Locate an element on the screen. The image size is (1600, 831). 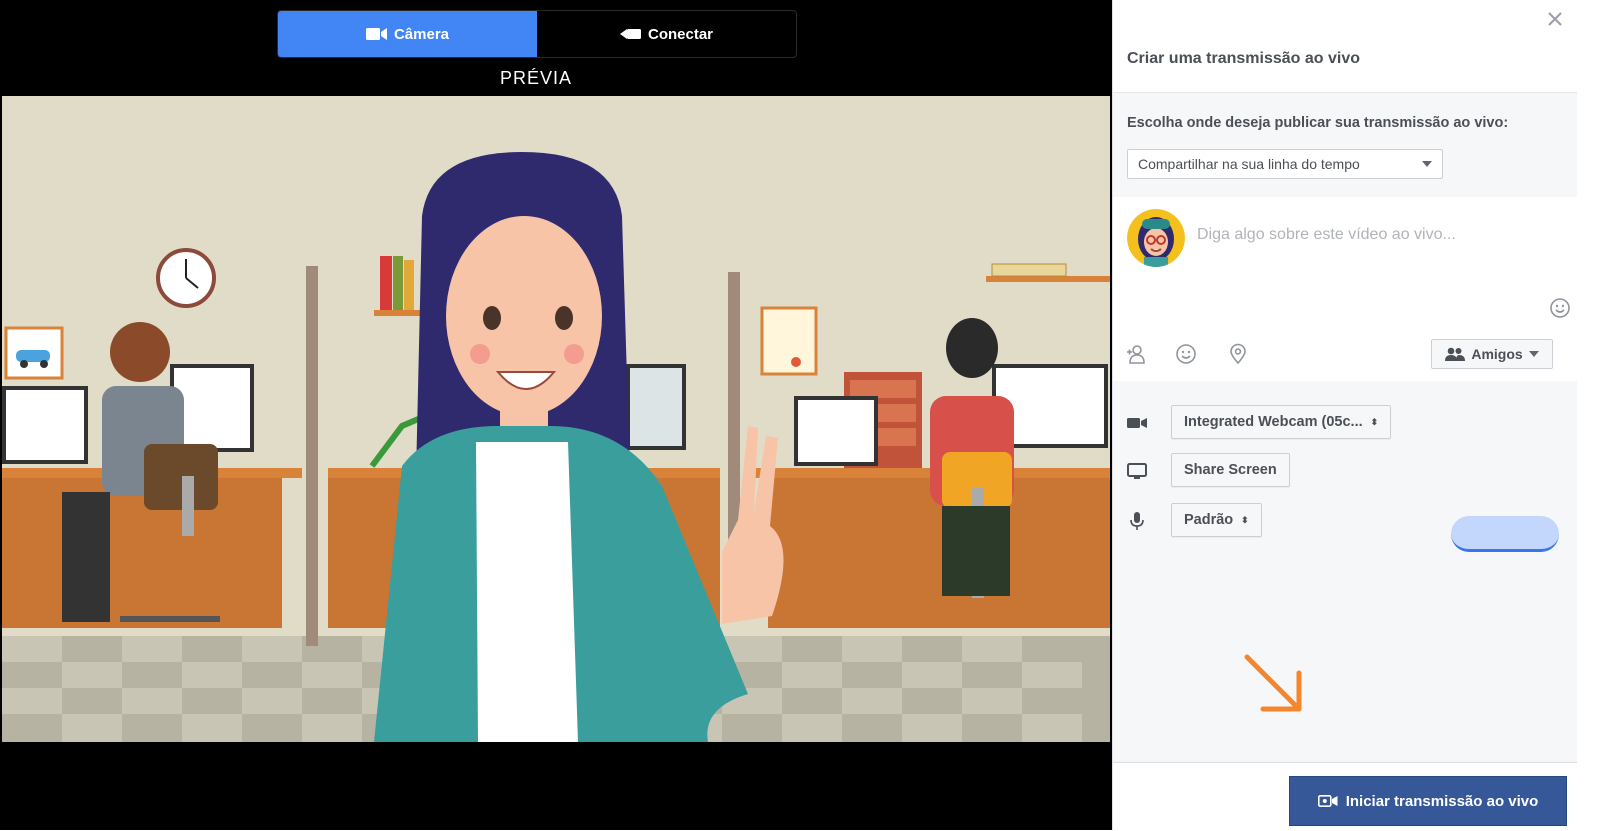
preview-label: PRÉVIA is located at coordinates (536, 78).